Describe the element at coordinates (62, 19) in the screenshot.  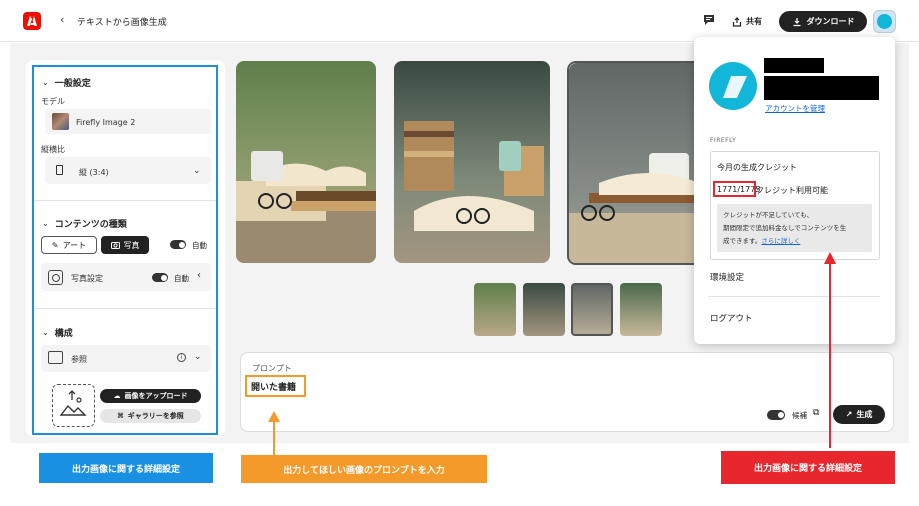
I see `chevron-left-icon: ‹` at that location.